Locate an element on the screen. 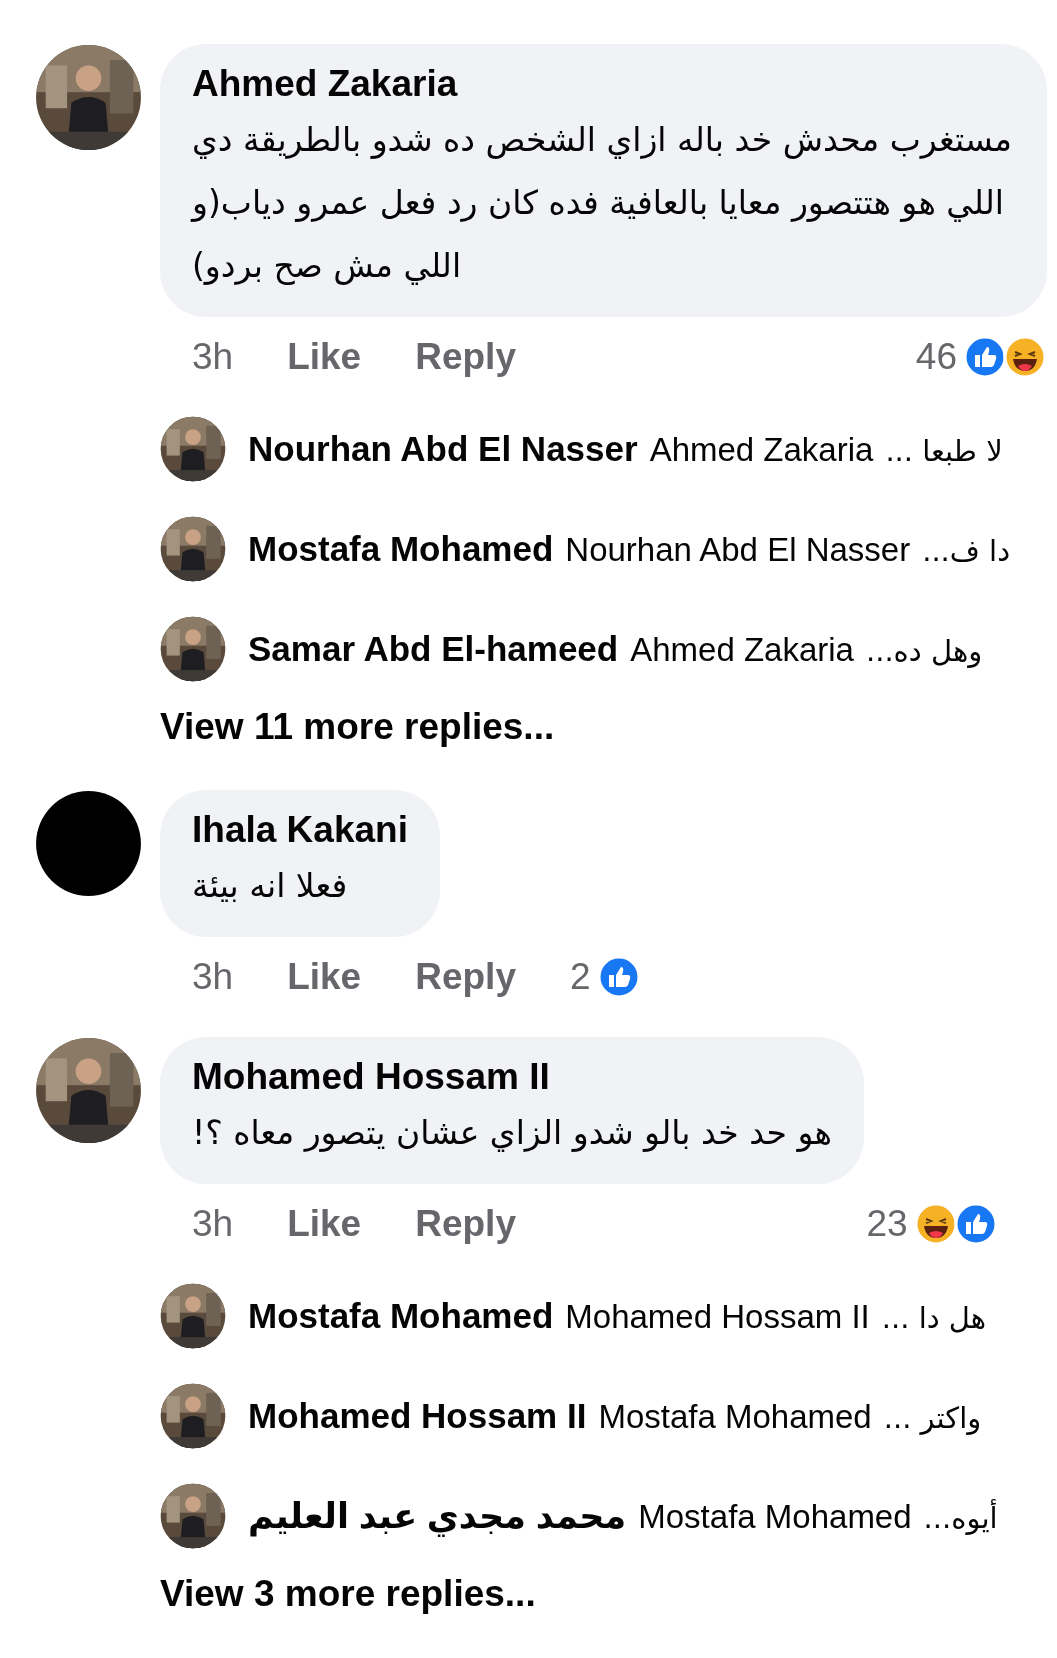 This screenshot has width=1057, height=1658. author-name: Mohamed Hossam II is located at coordinates (512, 1077).